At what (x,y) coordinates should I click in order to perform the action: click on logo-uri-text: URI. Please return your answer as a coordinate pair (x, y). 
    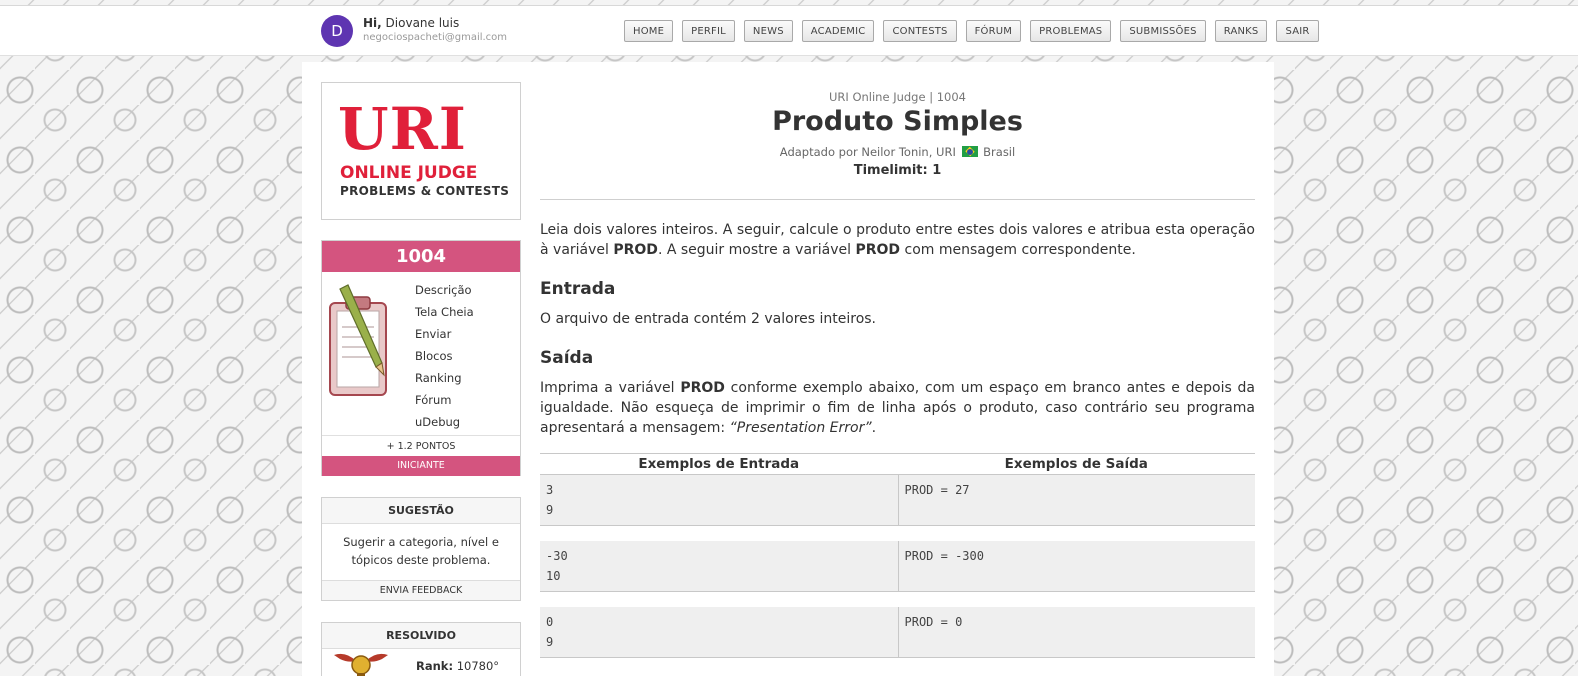
    Looking at the image, I should click on (402, 129).